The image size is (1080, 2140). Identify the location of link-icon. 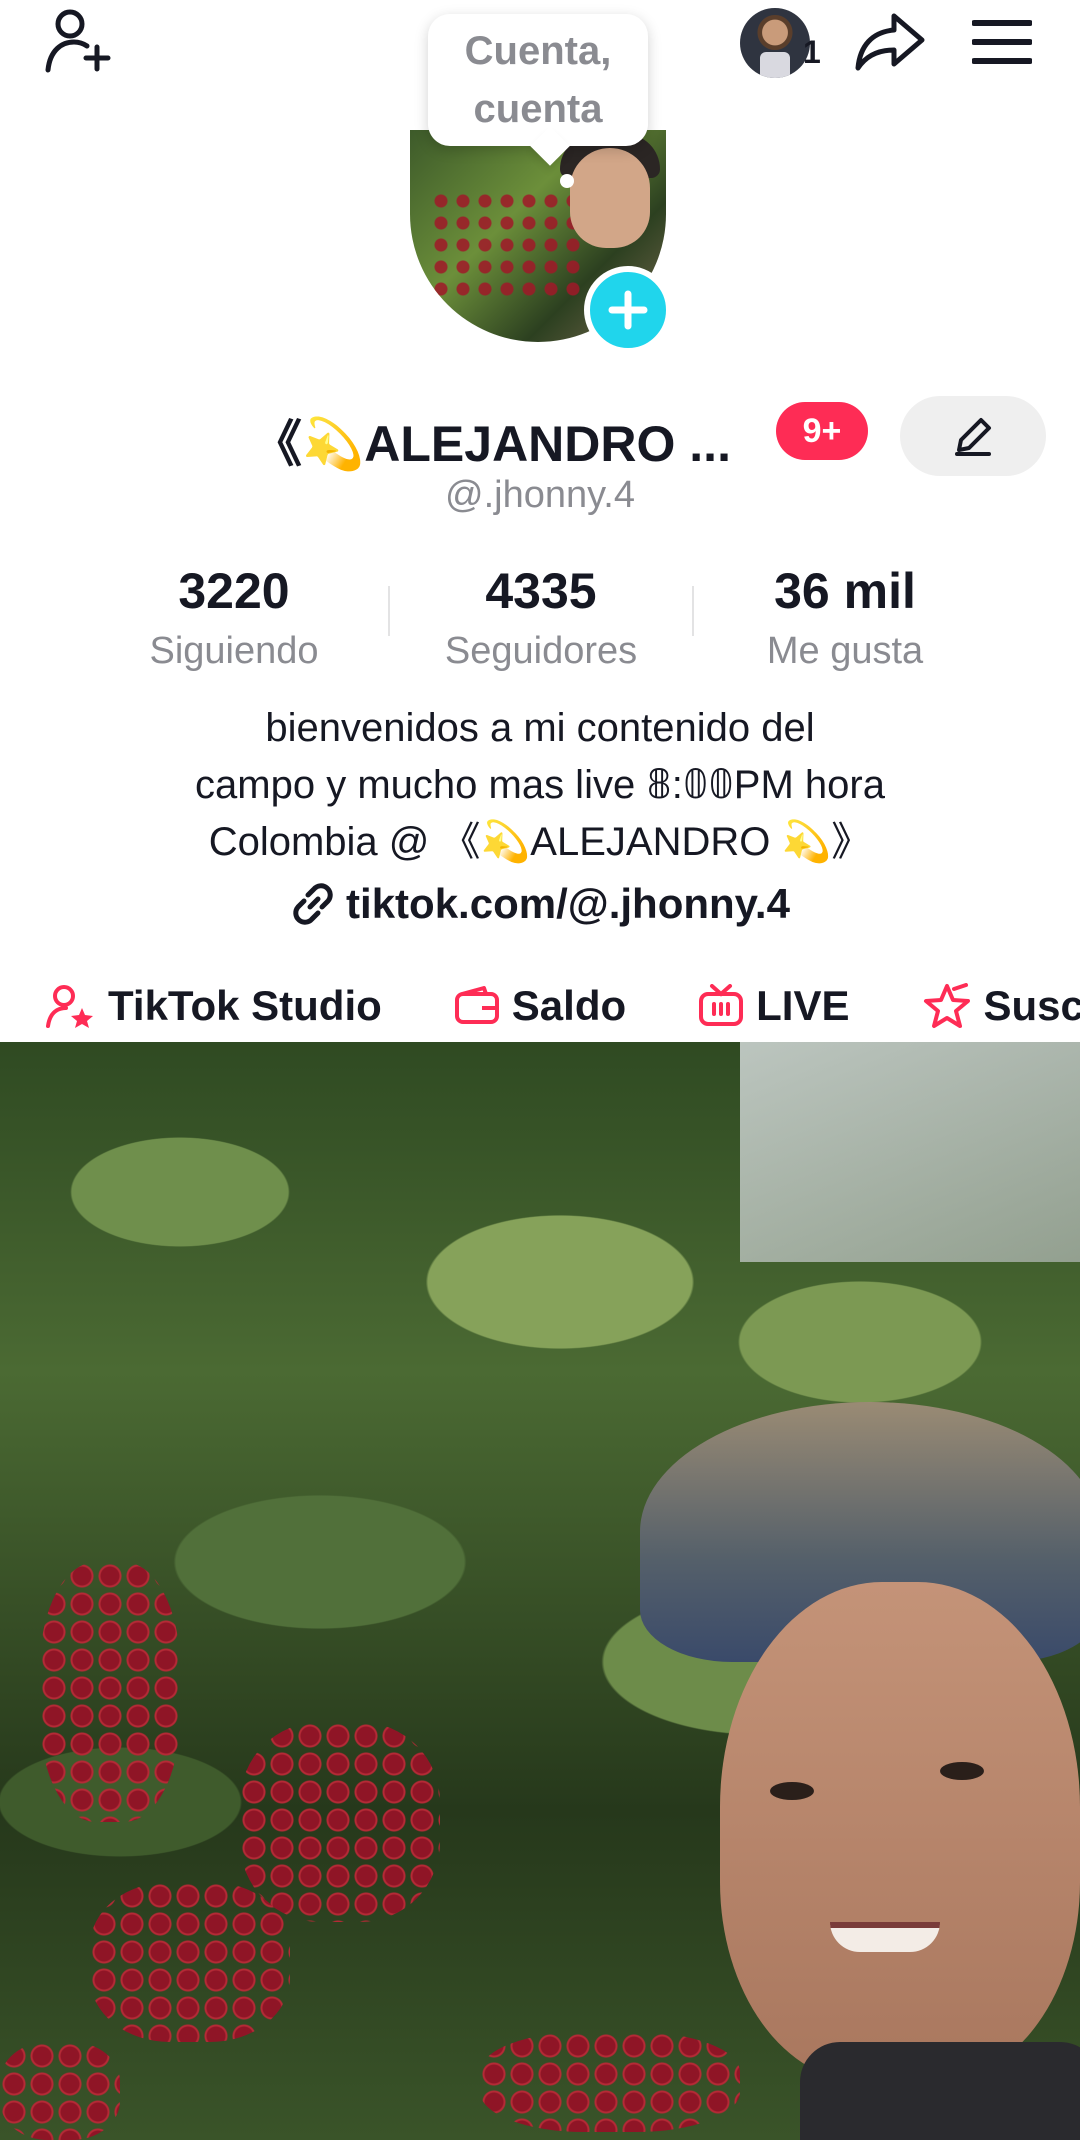
(313, 904).